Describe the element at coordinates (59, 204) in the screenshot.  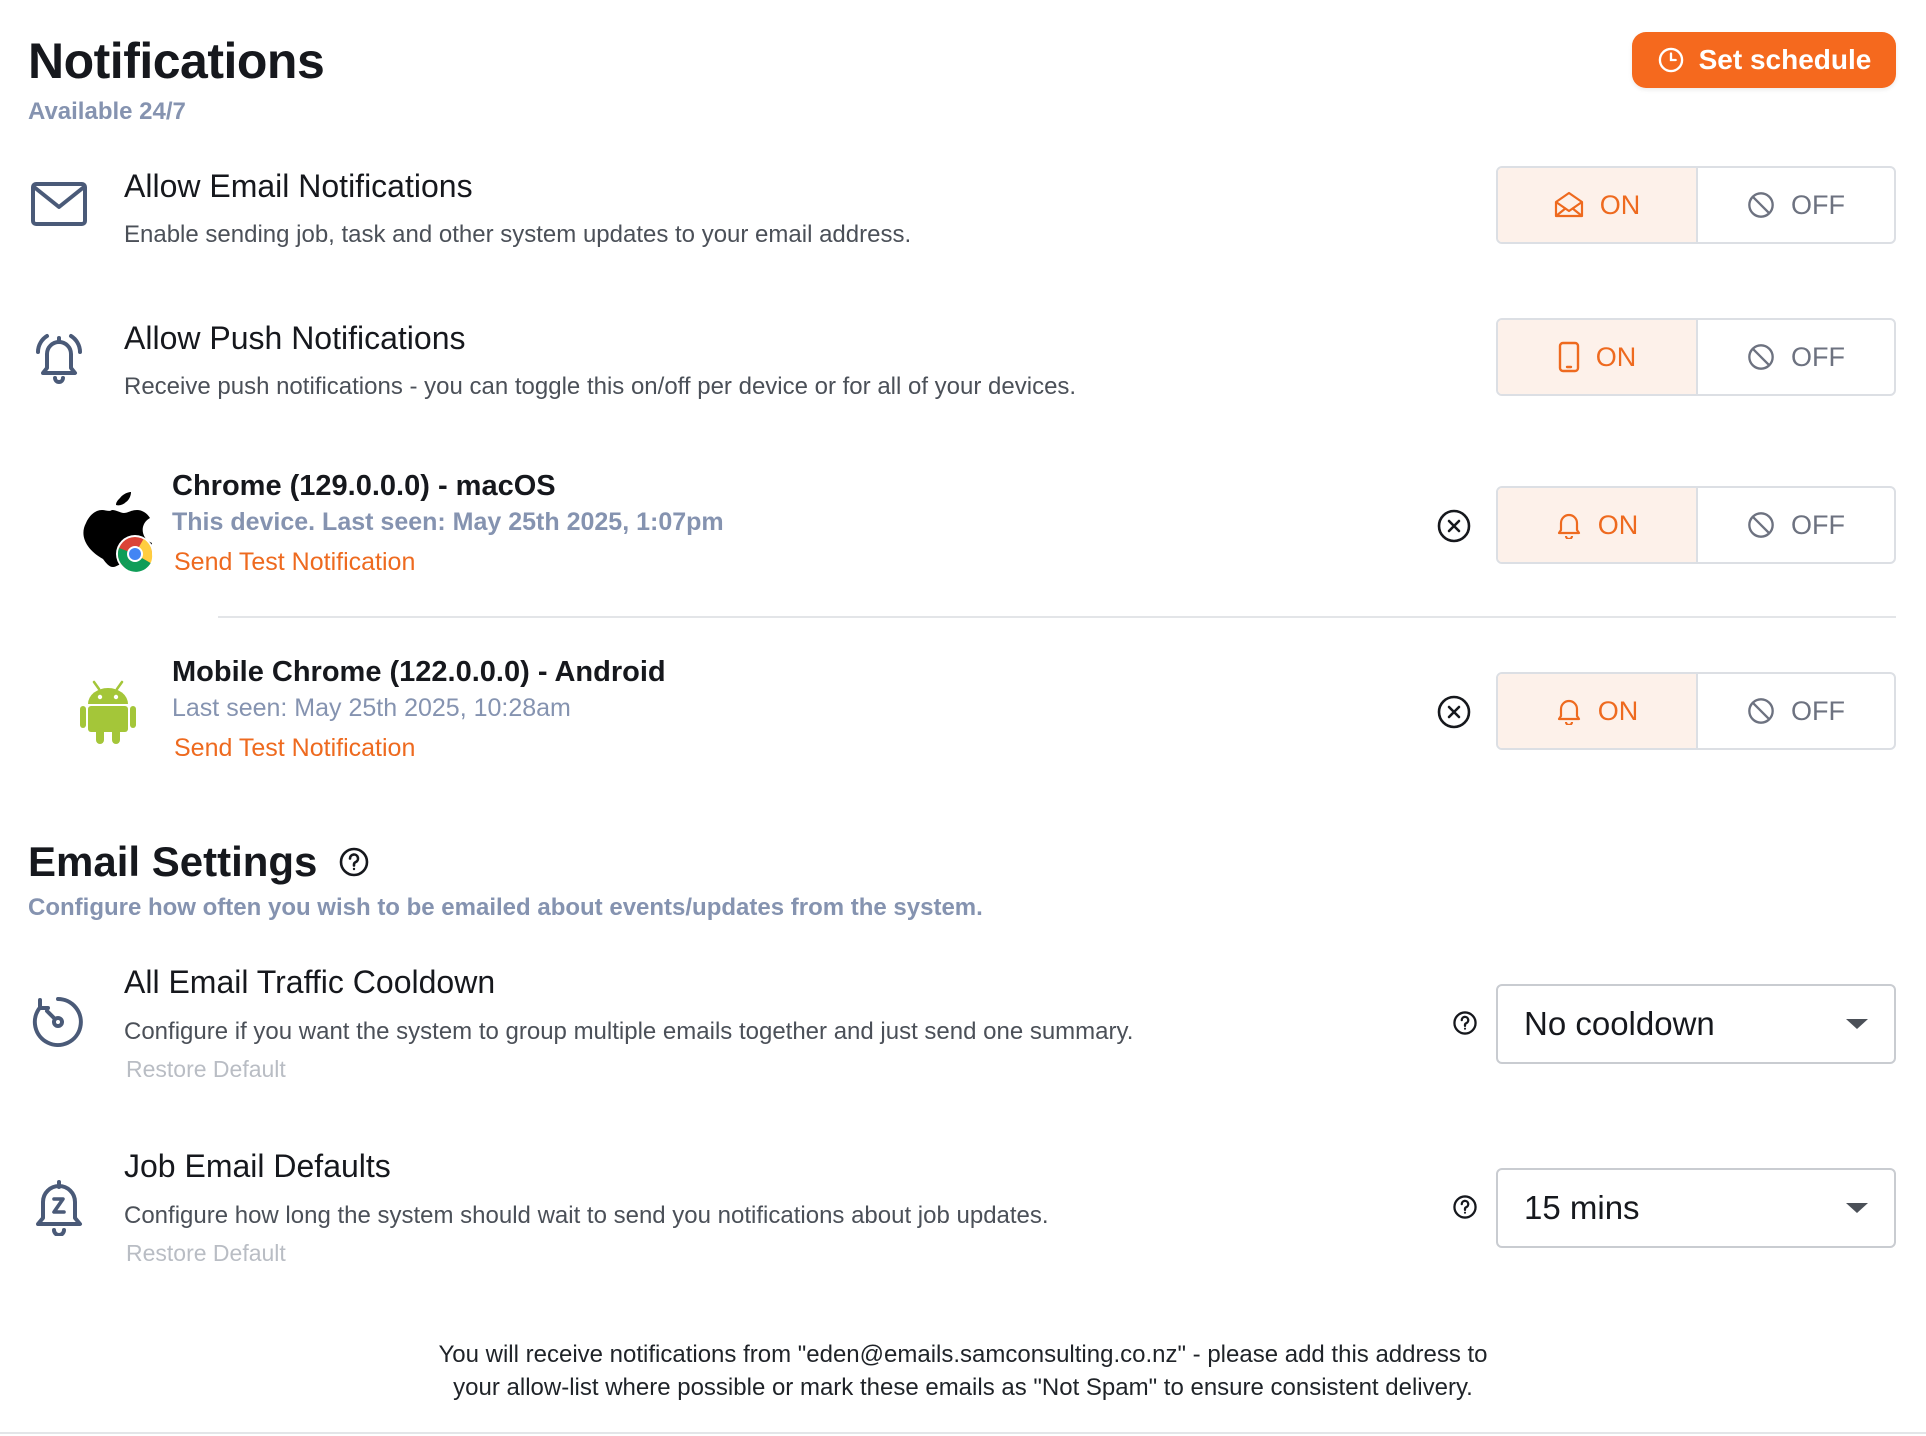
I see `envelope-icon` at that location.